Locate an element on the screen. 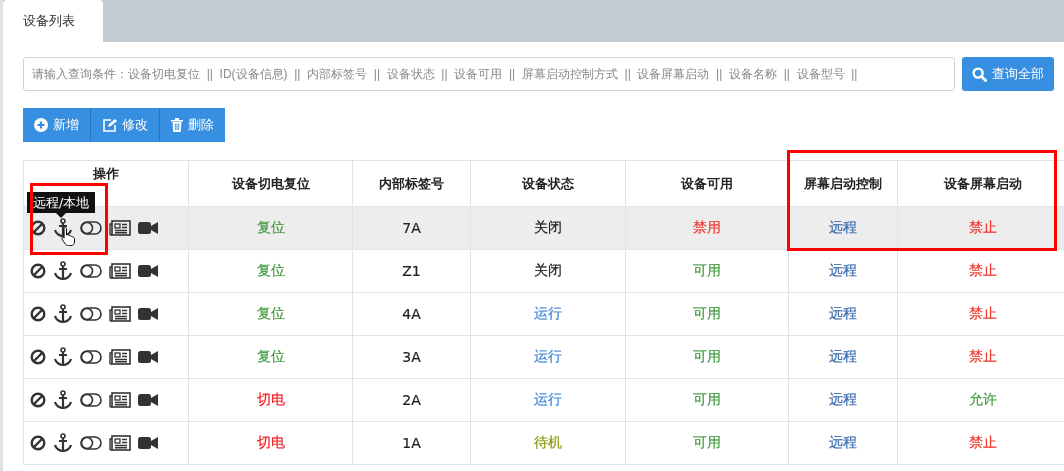 The image size is (1064, 471). search-icon is located at coordinates (979, 74).